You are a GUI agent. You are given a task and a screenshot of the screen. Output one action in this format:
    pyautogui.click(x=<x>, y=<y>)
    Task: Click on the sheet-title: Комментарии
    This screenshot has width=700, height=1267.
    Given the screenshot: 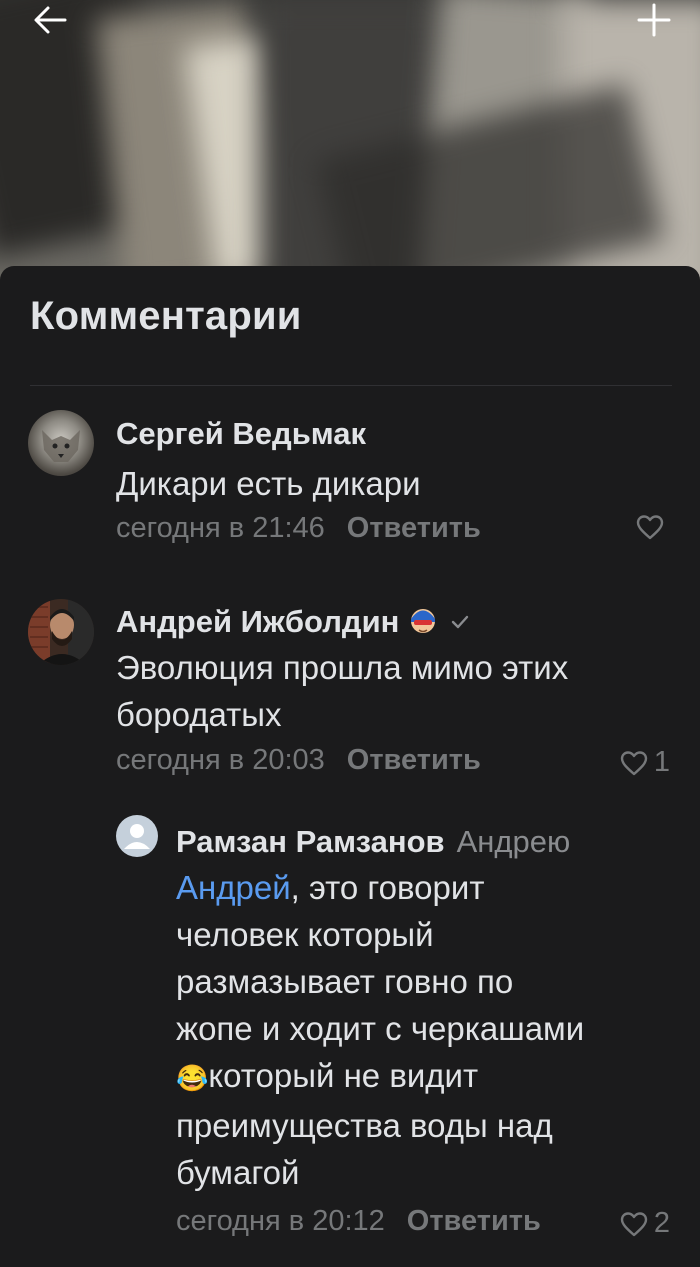 What is the action you would take?
    pyautogui.click(x=166, y=316)
    